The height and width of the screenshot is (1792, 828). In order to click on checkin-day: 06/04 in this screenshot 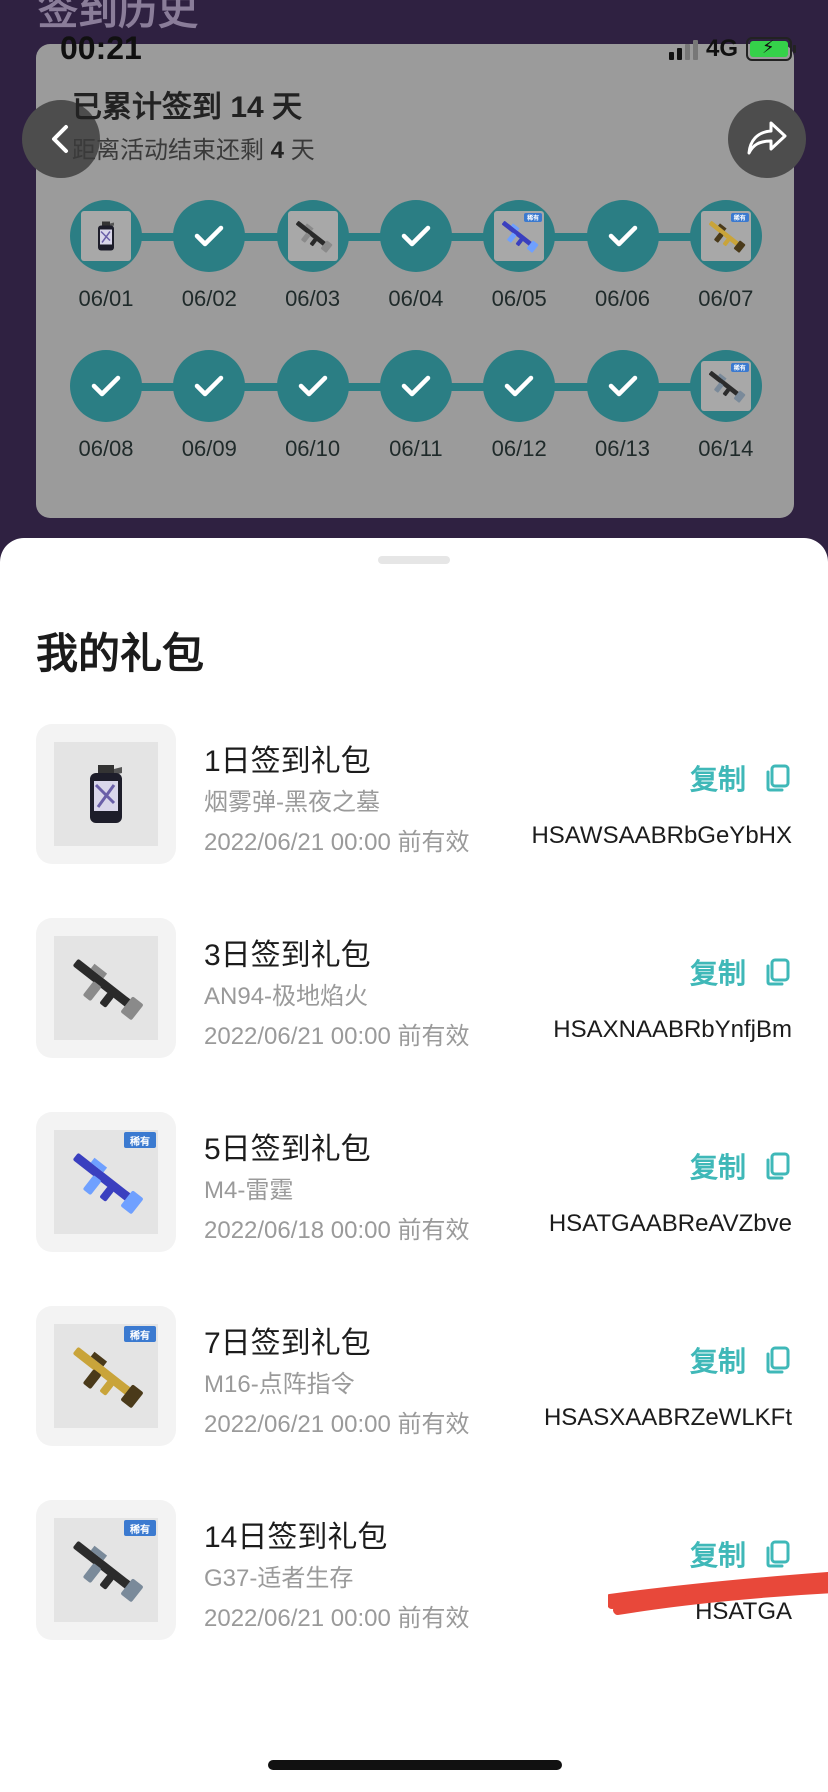, I will do `click(415, 256)`.